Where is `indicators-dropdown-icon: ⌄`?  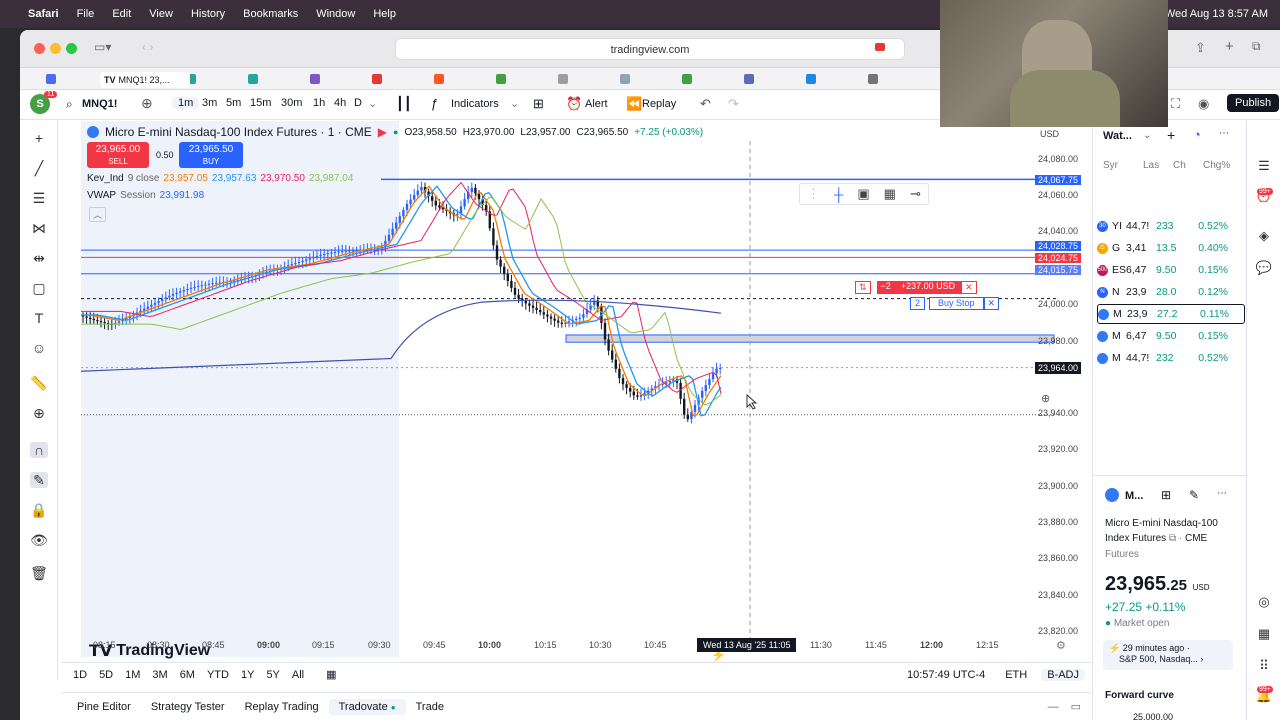 indicators-dropdown-icon: ⌄ is located at coordinates (514, 103).